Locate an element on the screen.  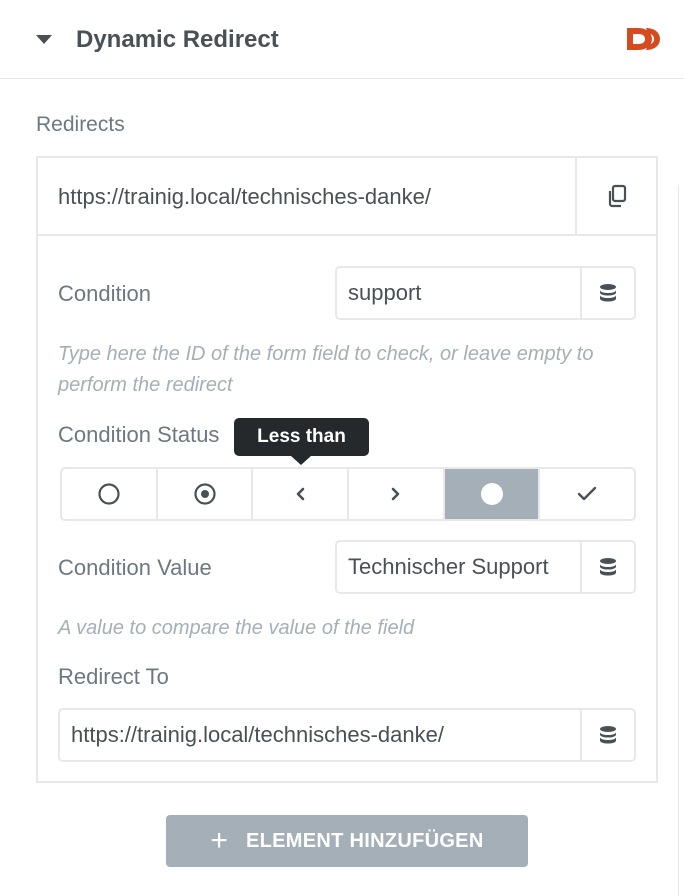
target-circle-icon is located at coordinates (204, 494).